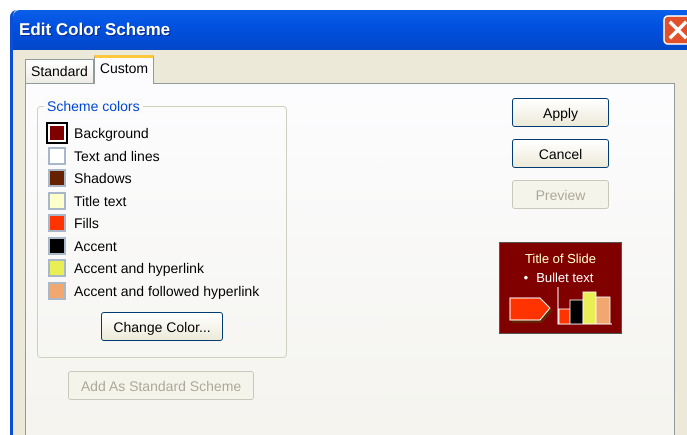  What do you see at coordinates (531, 310) in the screenshot?
I see `arrow-shape-icon` at bounding box center [531, 310].